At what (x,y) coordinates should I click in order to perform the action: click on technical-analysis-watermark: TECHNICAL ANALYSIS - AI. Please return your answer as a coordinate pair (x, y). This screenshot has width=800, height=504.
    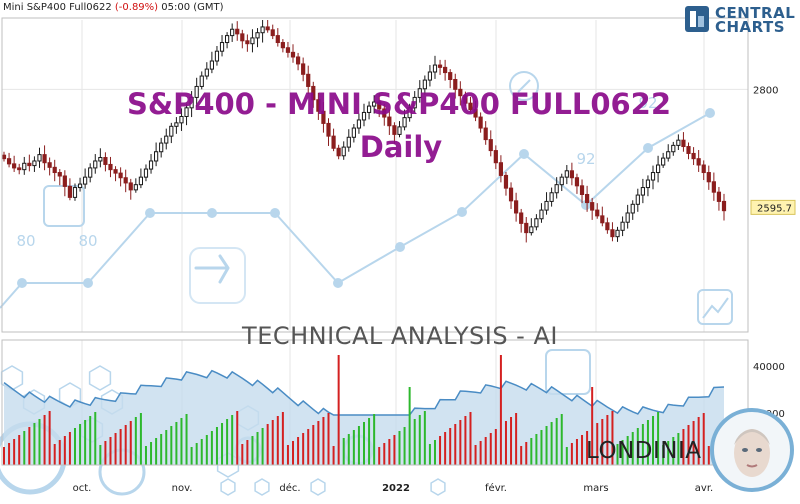
    Looking at the image, I should click on (400, 336).